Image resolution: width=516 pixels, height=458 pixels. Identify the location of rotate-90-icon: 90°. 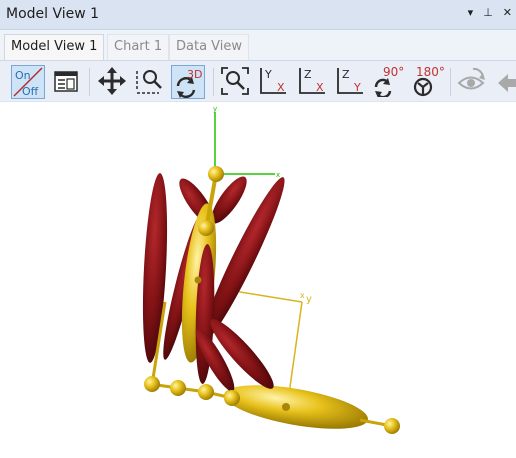
(389, 82).